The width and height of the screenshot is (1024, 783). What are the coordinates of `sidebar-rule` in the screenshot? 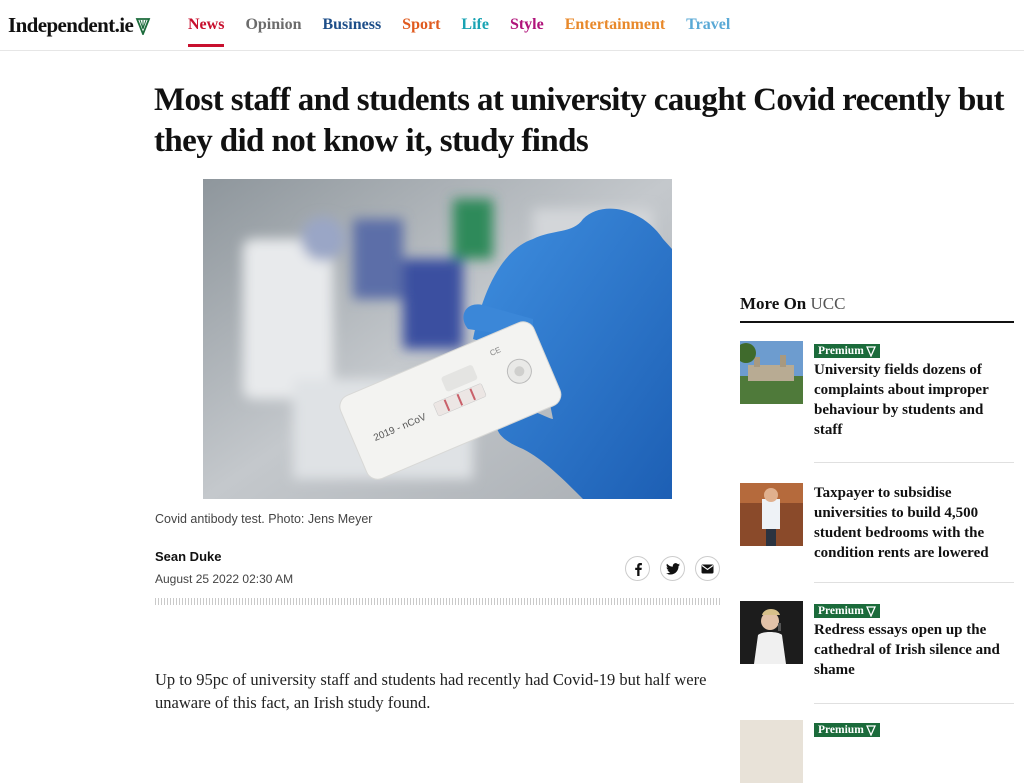 It's located at (877, 322).